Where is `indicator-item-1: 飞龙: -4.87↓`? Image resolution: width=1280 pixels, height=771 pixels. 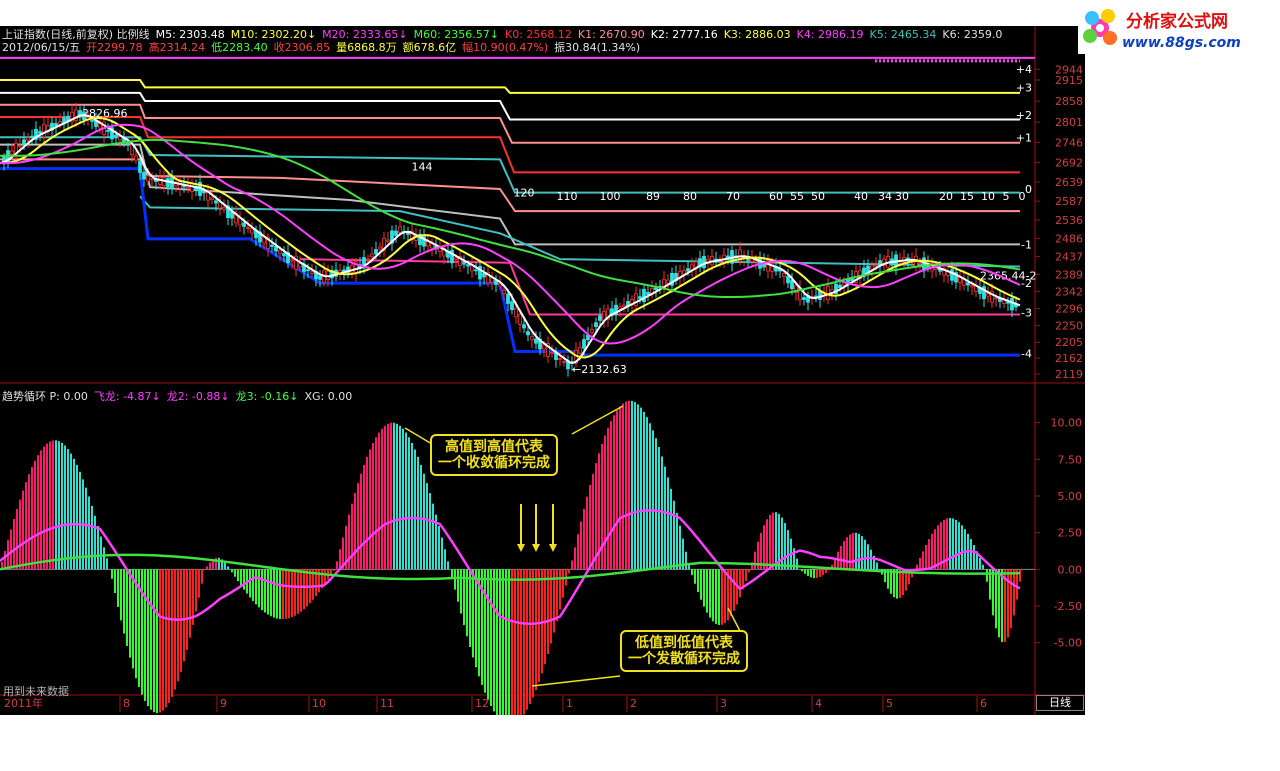
indicator-item-1: 飞龙: -4.87↓ is located at coordinates (127, 396).